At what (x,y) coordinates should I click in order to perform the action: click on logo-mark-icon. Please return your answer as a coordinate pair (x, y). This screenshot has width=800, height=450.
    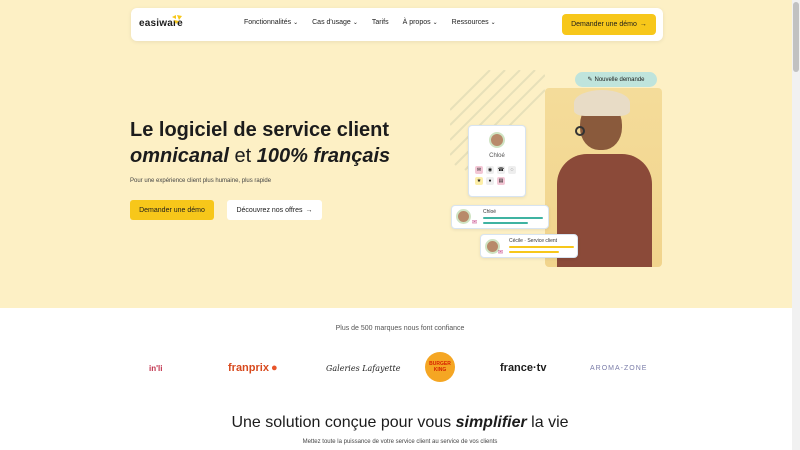
    Looking at the image, I should click on (177, 19).